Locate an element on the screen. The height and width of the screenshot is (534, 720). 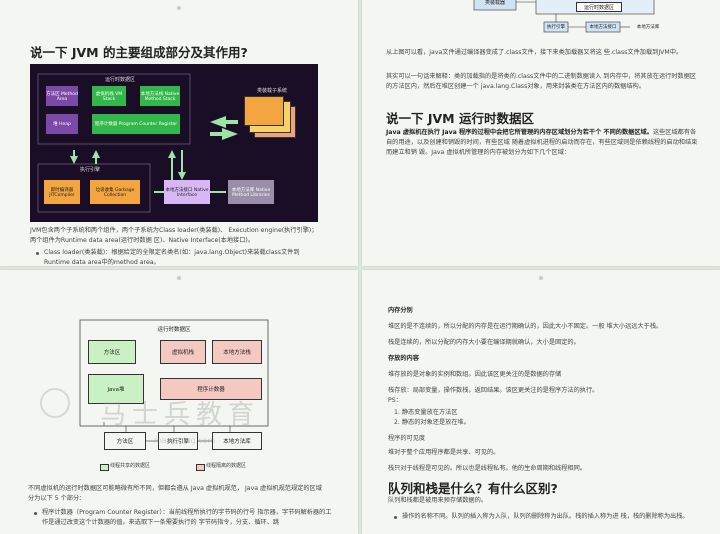
ps-label: PS： is located at coordinates (395, 400).